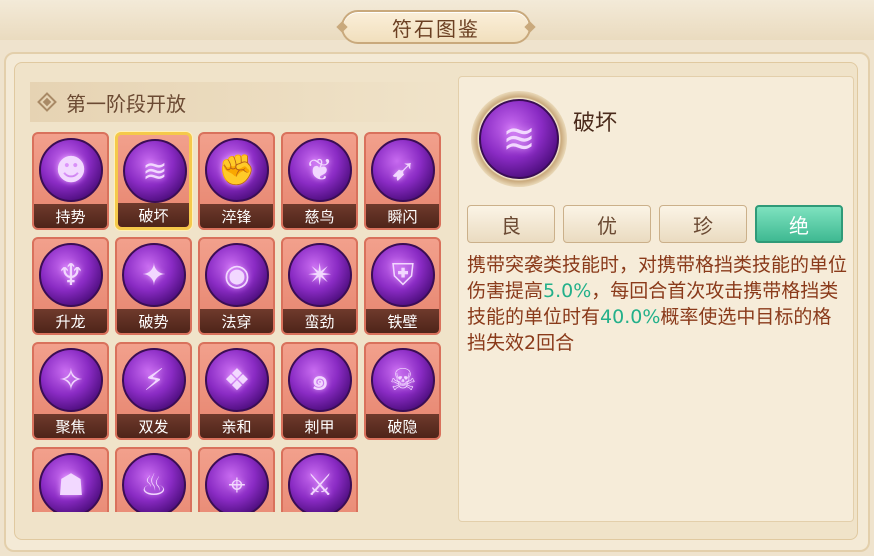 The height and width of the screenshot is (556, 874). Describe the element at coordinates (154, 380) in the screenshot. I see `double-slash-icon: ⚡` at that location.